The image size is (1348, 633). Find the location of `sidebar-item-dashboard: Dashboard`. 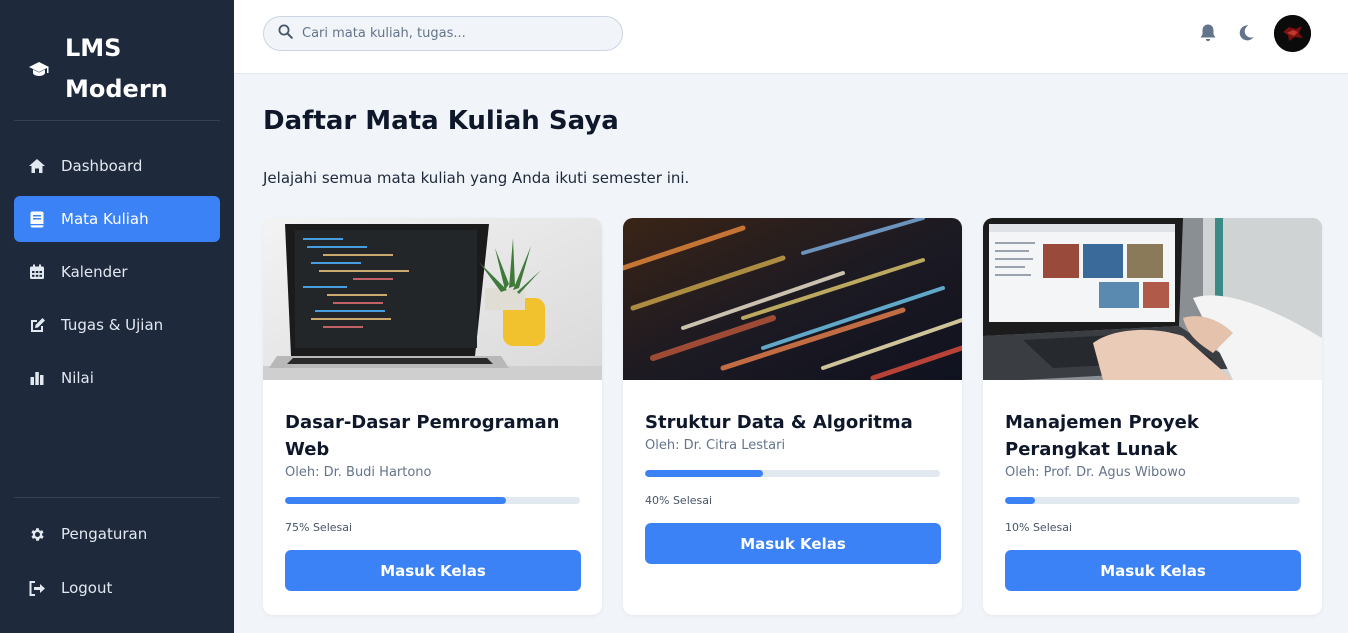

sidebar-item-dashboard: Dashboard is located at coordinates (117, 166).